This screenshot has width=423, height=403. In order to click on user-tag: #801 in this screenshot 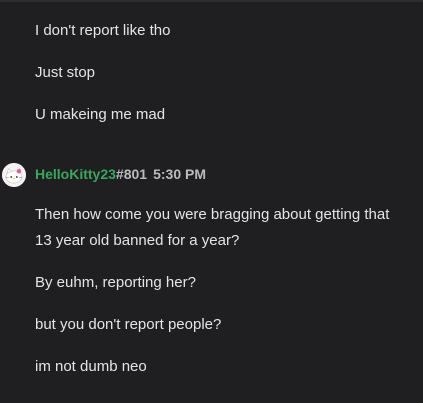, I will do `click(131, 174)`.